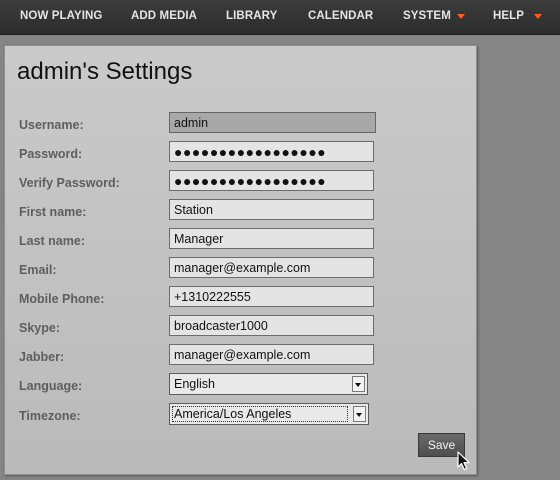 The width and height of the screenshot is (560, 480). I want to click on language-label: Language:, so click(51, 386).